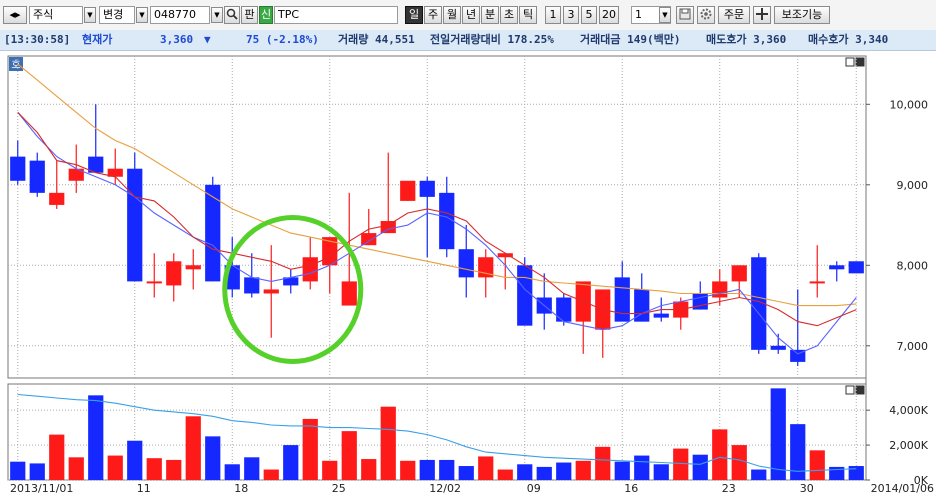  Describe the element at coordinates (142, 15) in the screenshot. I see `change-dropdown-icon: ▼` at that location.